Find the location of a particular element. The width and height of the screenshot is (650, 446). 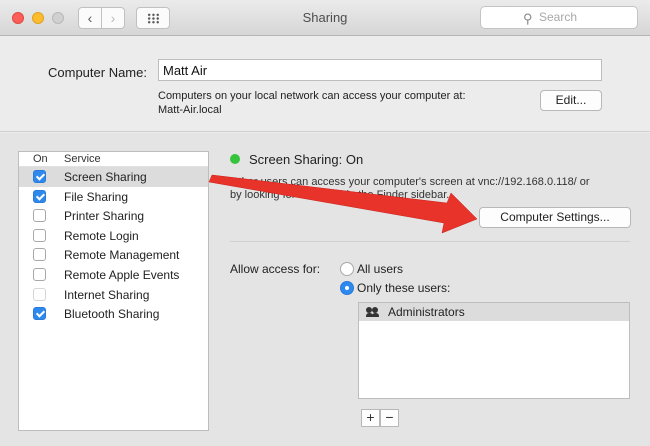

service-column-header: Service is located at coordinates (82, 159).